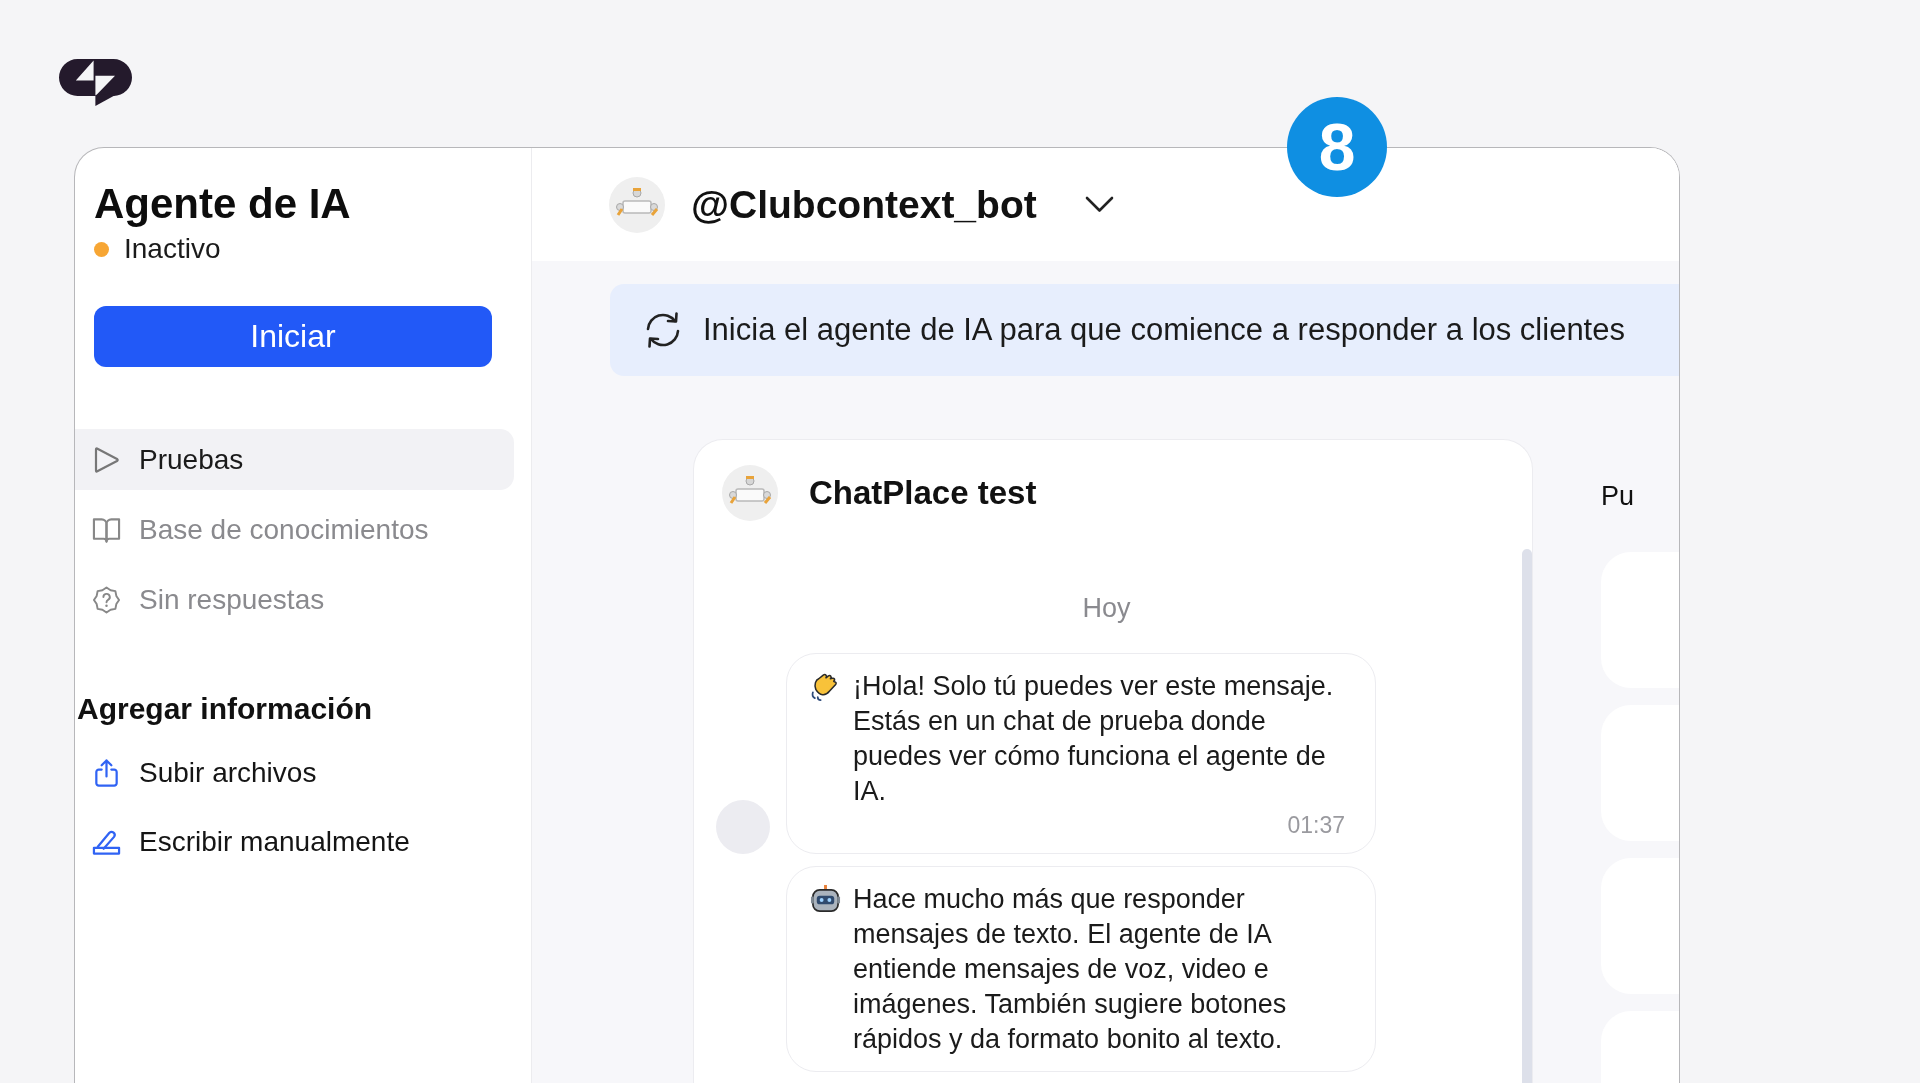 This screenshot has width=1920, height=1083. What do you see at coordinates (222, 204) in the screenshot?
I see `panel-title: Agente de IA` at bounding box center [222, 204].